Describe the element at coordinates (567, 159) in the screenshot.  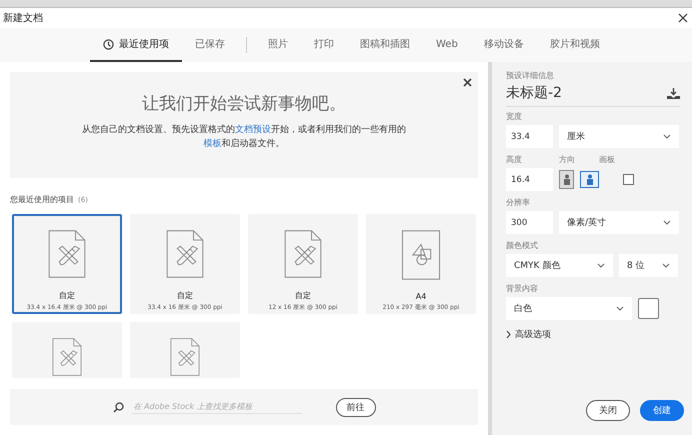
I see `field-label: 方向` at that location.